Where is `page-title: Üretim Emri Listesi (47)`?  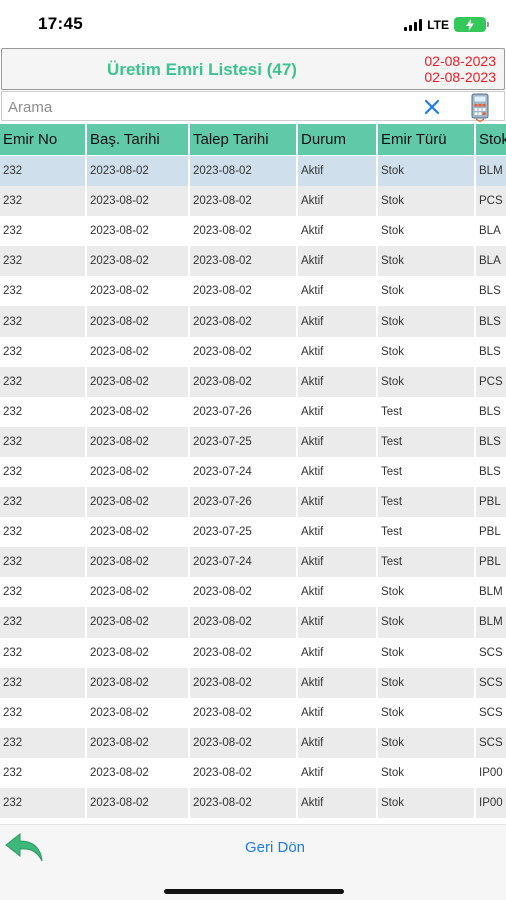
page-title: Üretim Emri Listesi (47) is located at coordinates (202, 69).